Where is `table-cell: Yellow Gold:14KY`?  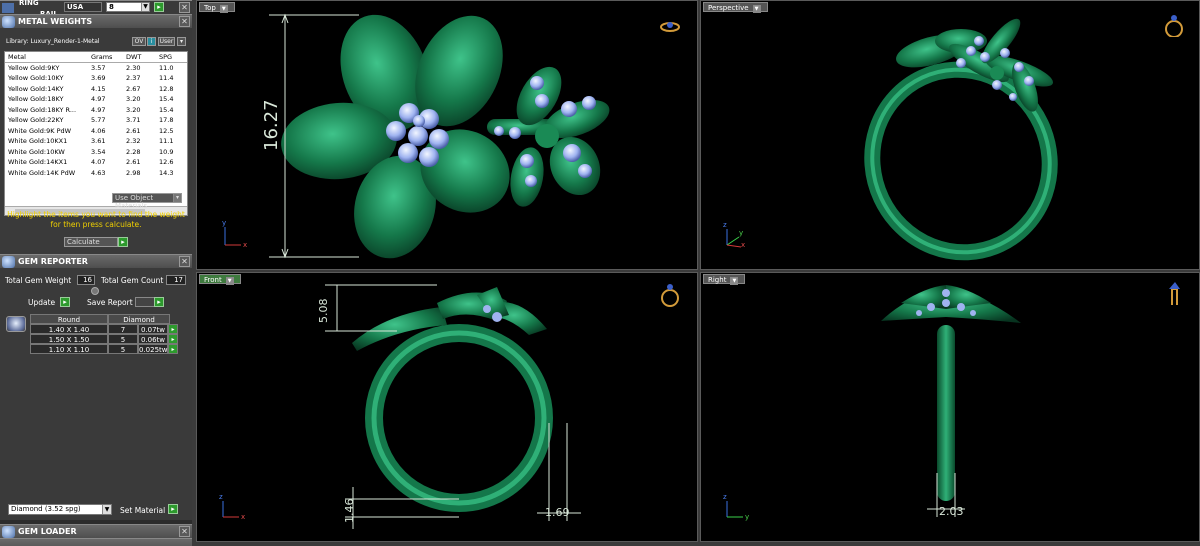 table-cell: Yellow Gold:14KY is located at coordinates (36, 88).